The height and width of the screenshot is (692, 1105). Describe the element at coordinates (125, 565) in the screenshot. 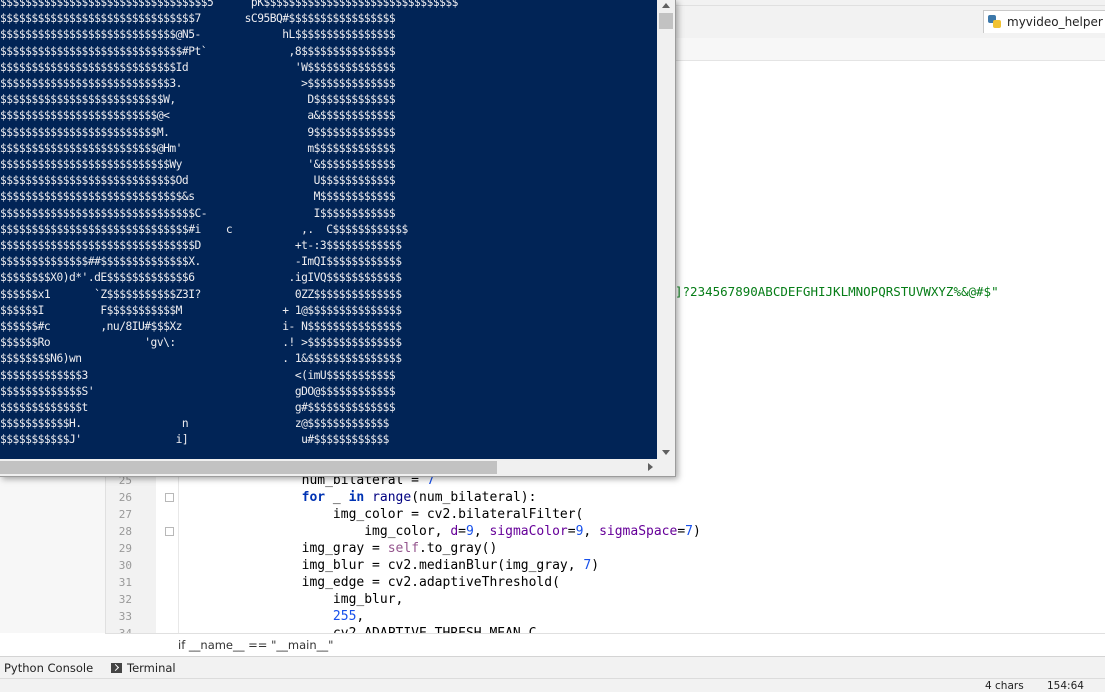

I see `line-number: 30` at that location.